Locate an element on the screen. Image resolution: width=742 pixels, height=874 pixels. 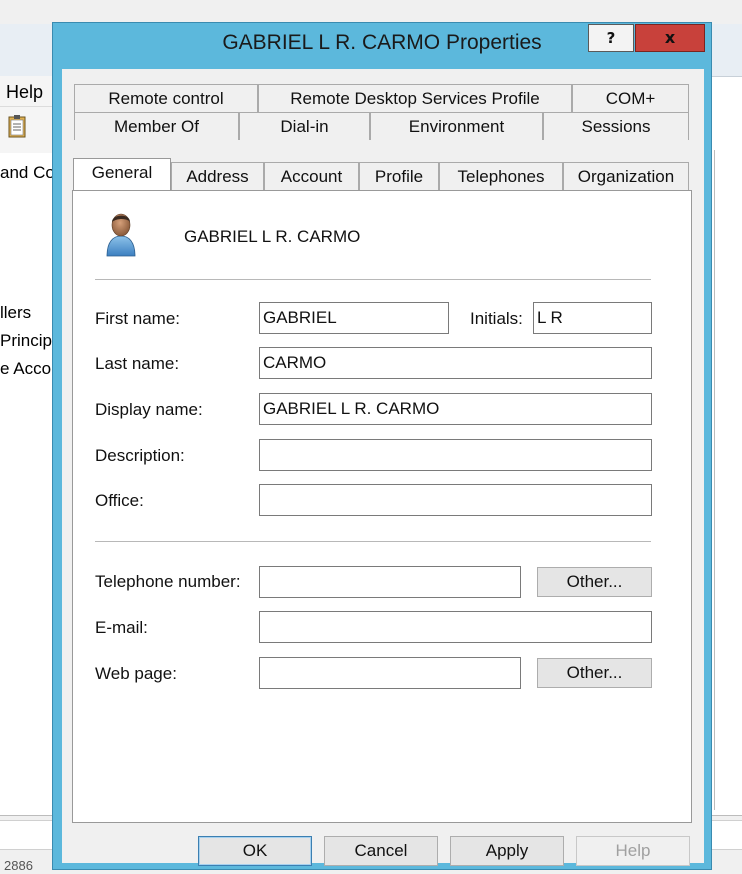
last-name-field: CARMO is located at coordinates (455, 363).